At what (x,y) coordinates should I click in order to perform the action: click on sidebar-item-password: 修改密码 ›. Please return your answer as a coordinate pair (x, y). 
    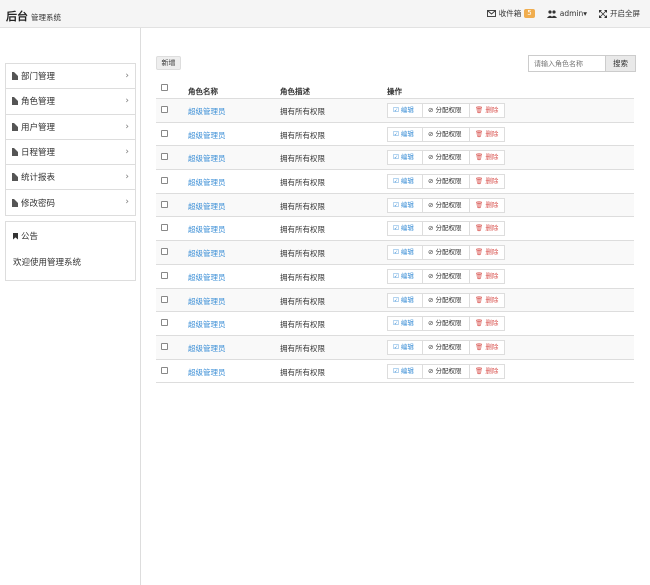
    Looking at the image, I should click on (70, 203).